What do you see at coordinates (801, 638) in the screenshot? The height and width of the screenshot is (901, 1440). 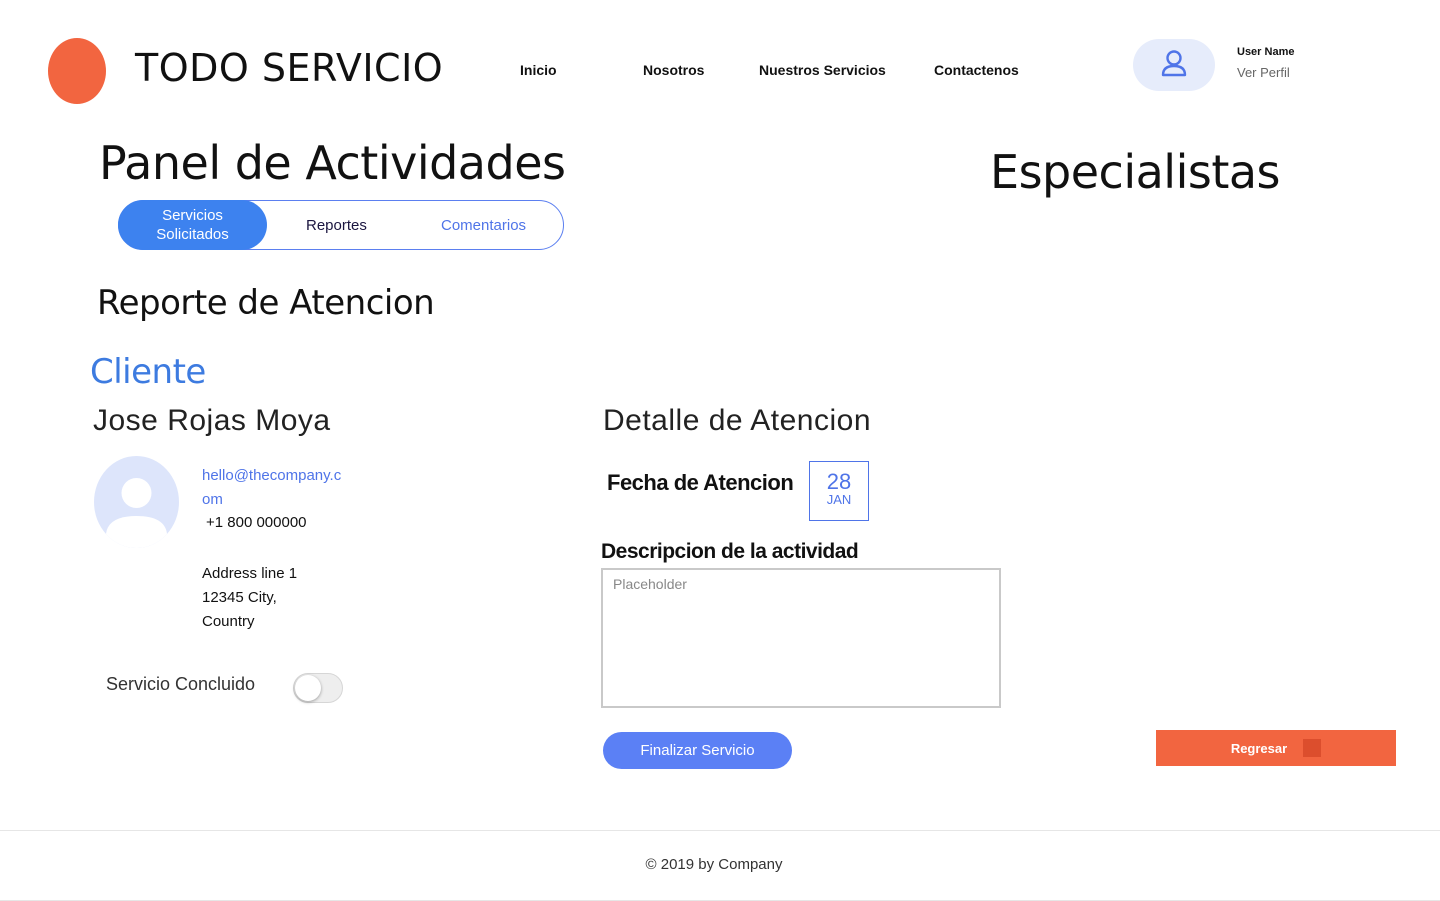 I see `description-input` at bounding box center [801, 638].